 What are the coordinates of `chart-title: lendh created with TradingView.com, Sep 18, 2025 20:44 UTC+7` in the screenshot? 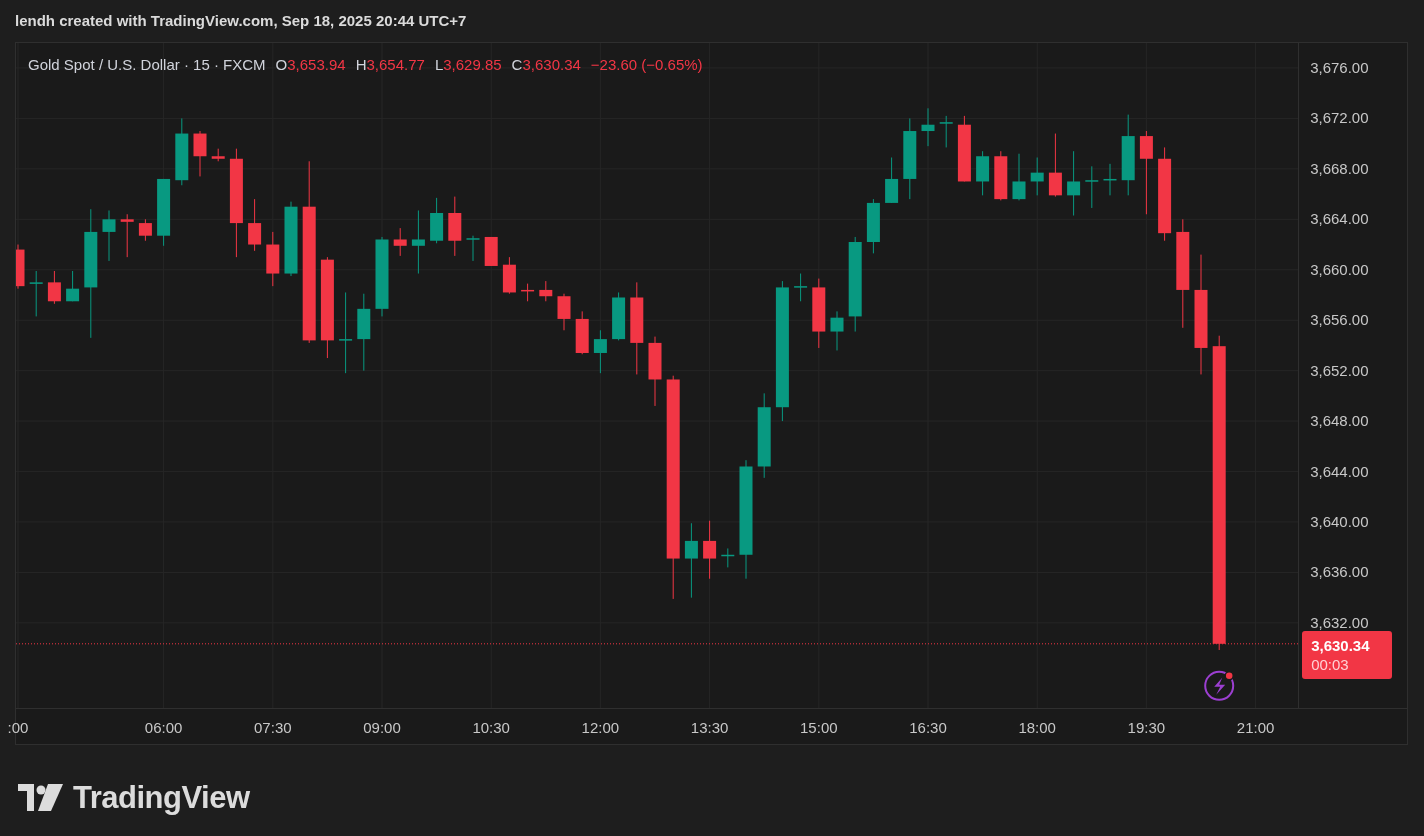 It's located at (241, 20).